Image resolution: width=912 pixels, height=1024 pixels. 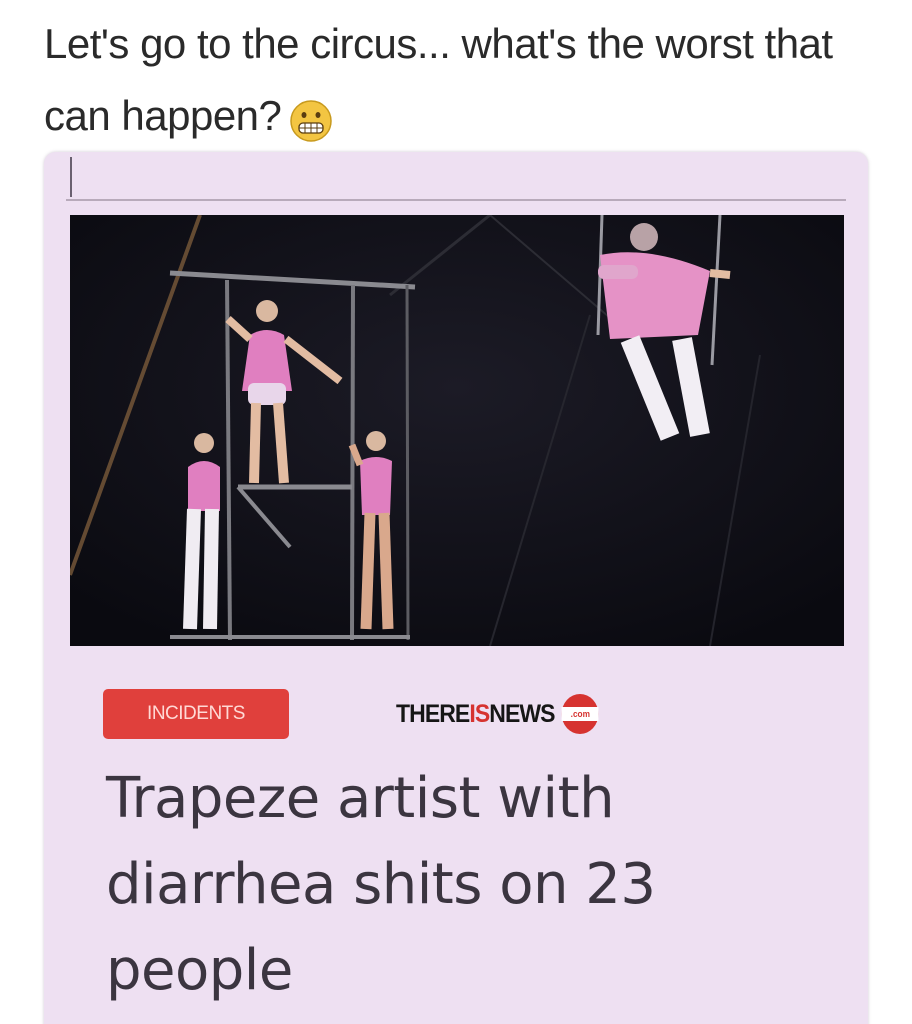 I want to click on logo-suffix: .com, so click(x=580, y=714).